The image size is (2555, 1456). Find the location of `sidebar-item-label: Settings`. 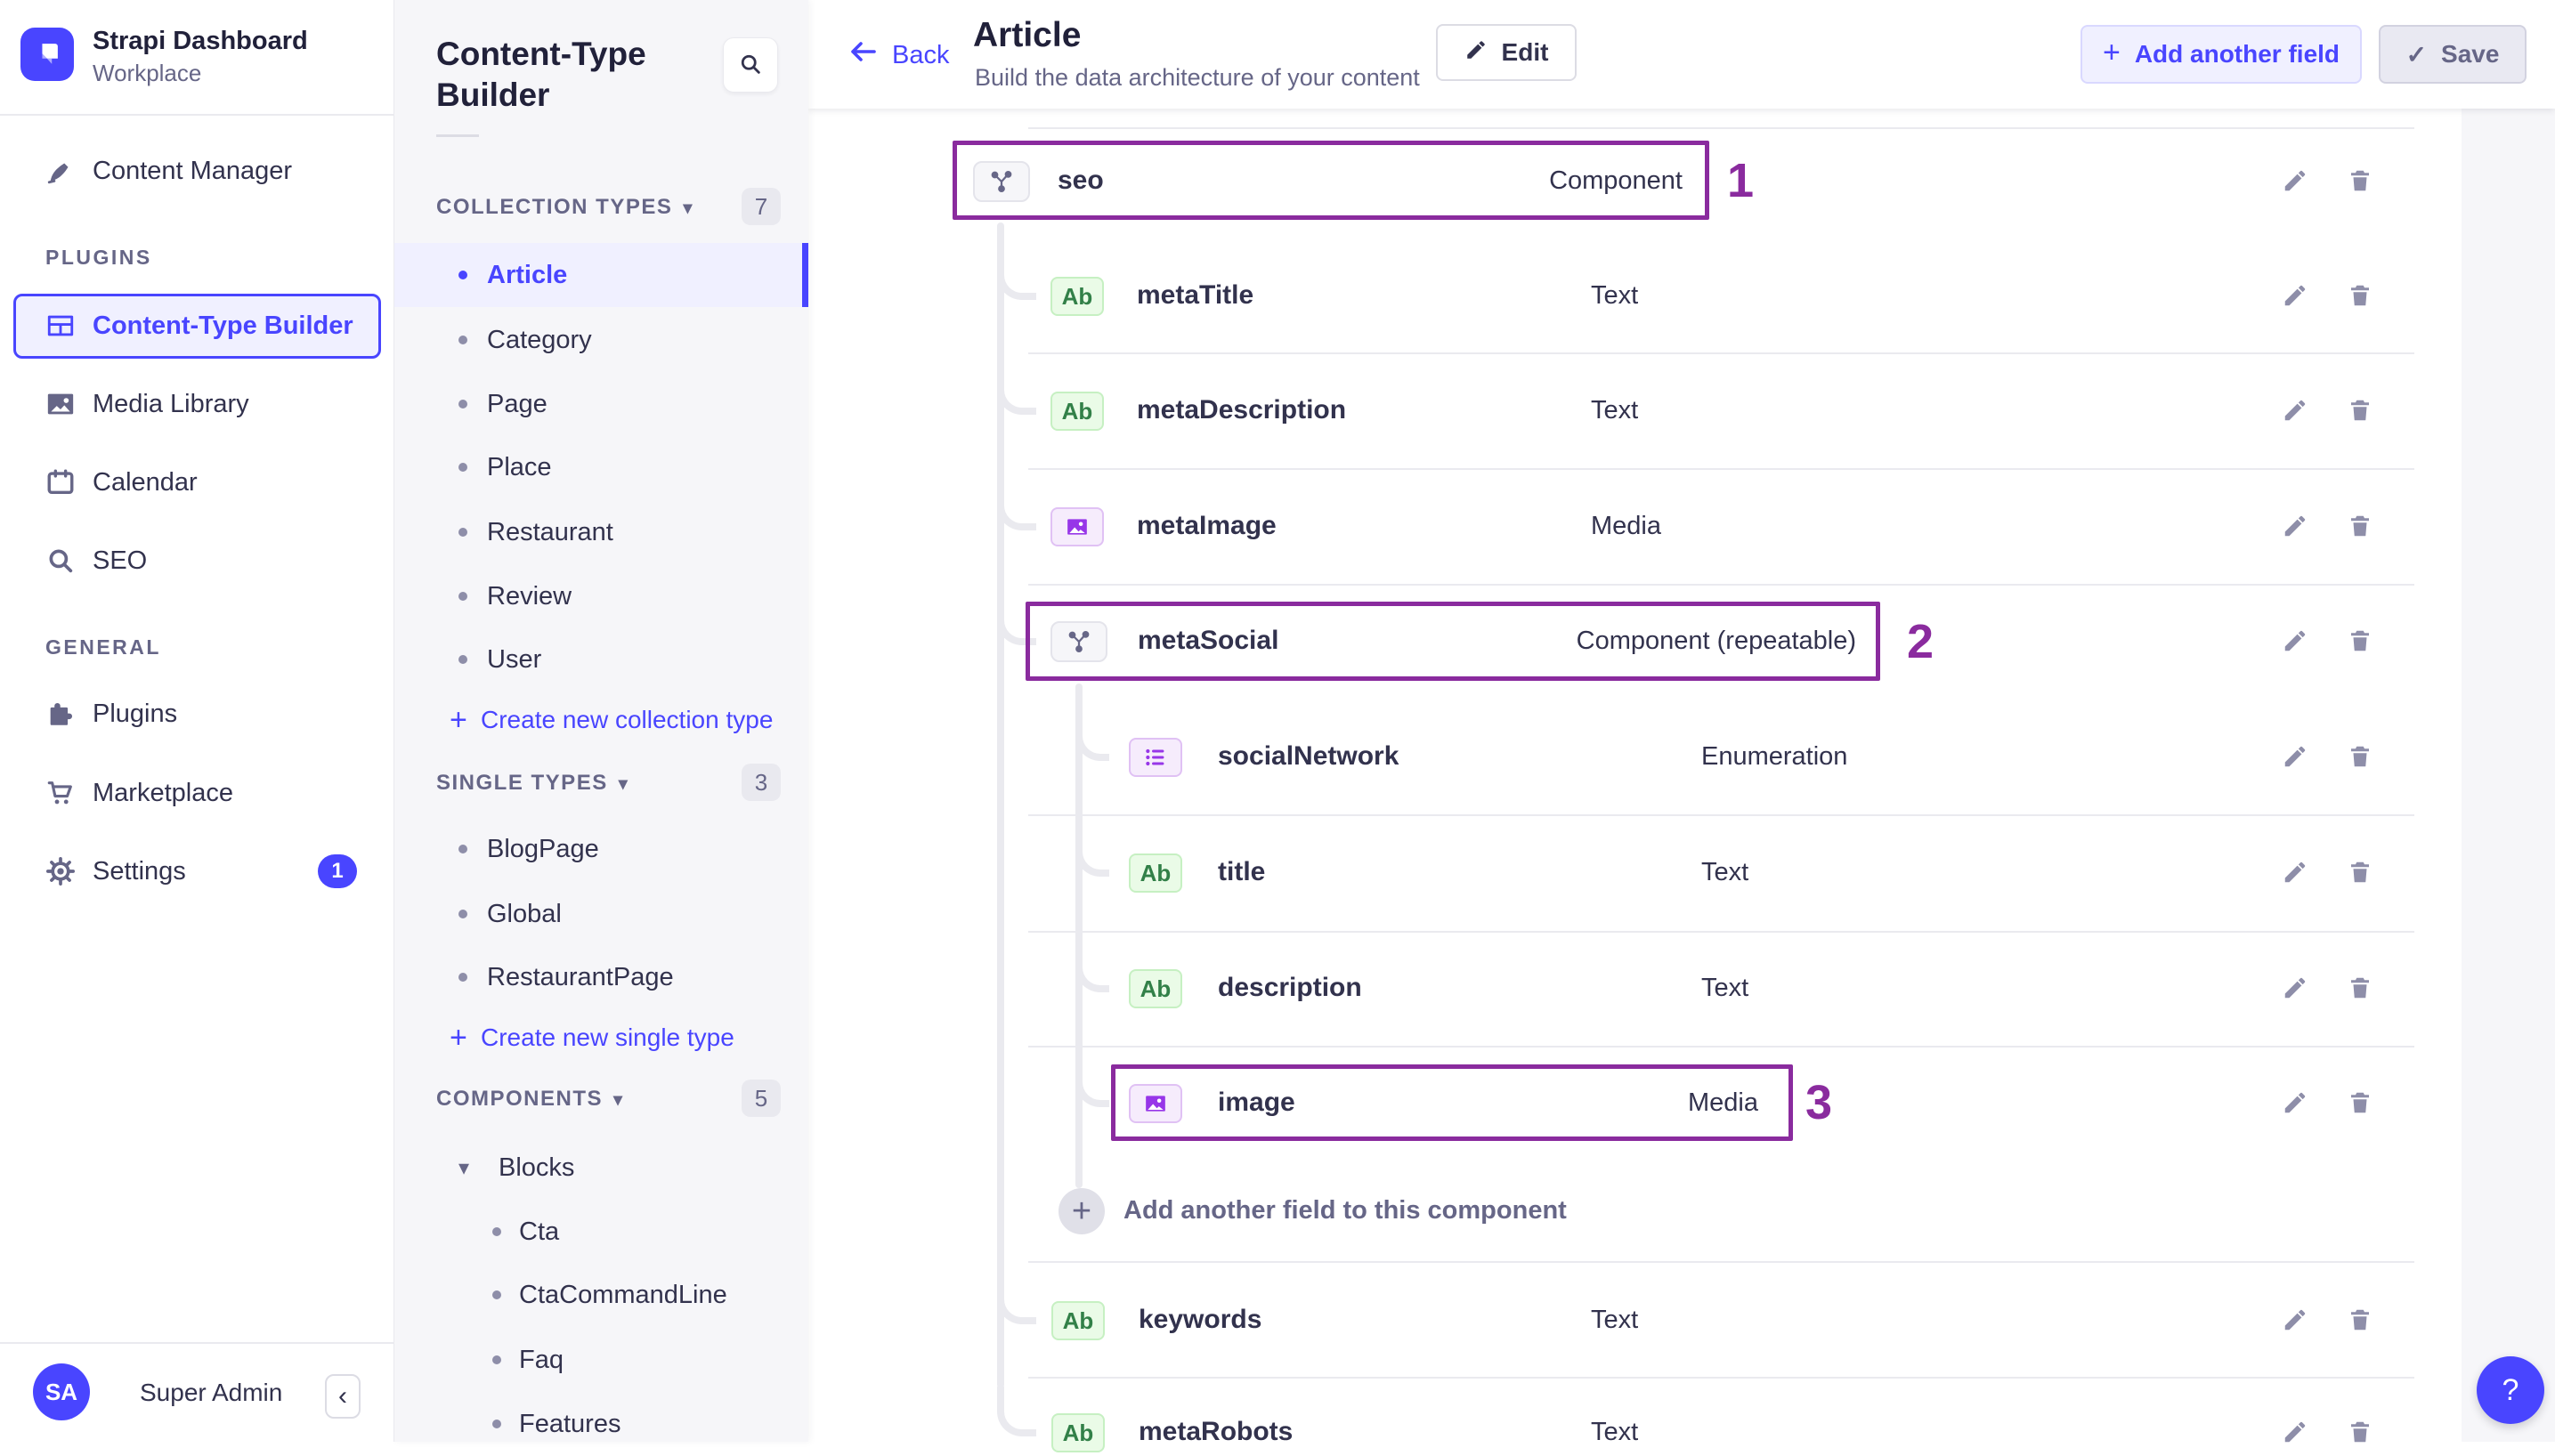

sidebar-item-label: Settings is located at coordinates (139, 871).